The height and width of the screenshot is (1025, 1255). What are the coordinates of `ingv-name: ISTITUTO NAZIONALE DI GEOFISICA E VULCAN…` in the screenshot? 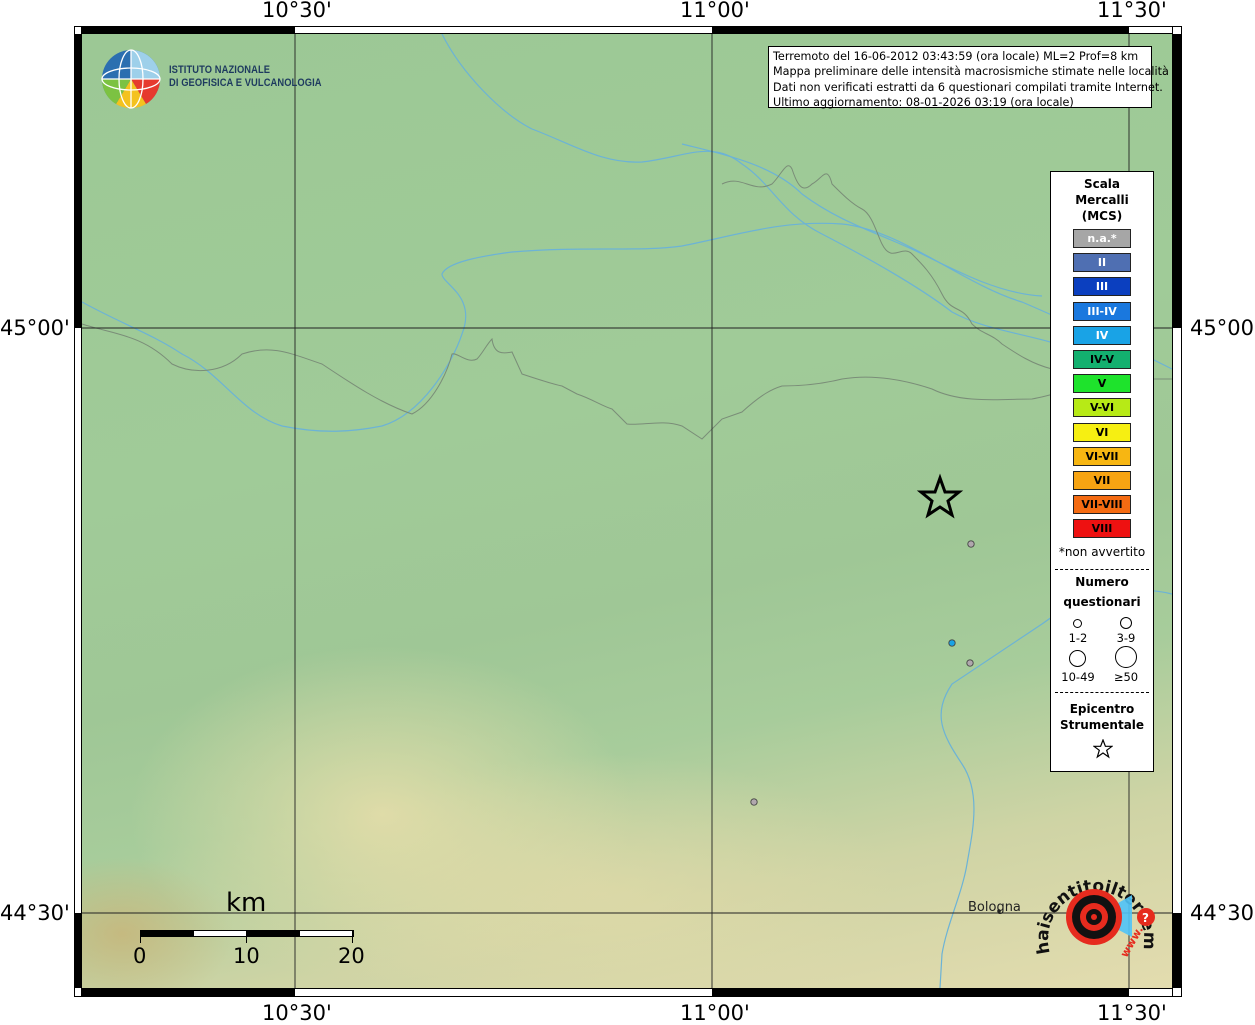 It's located at (245, 77).